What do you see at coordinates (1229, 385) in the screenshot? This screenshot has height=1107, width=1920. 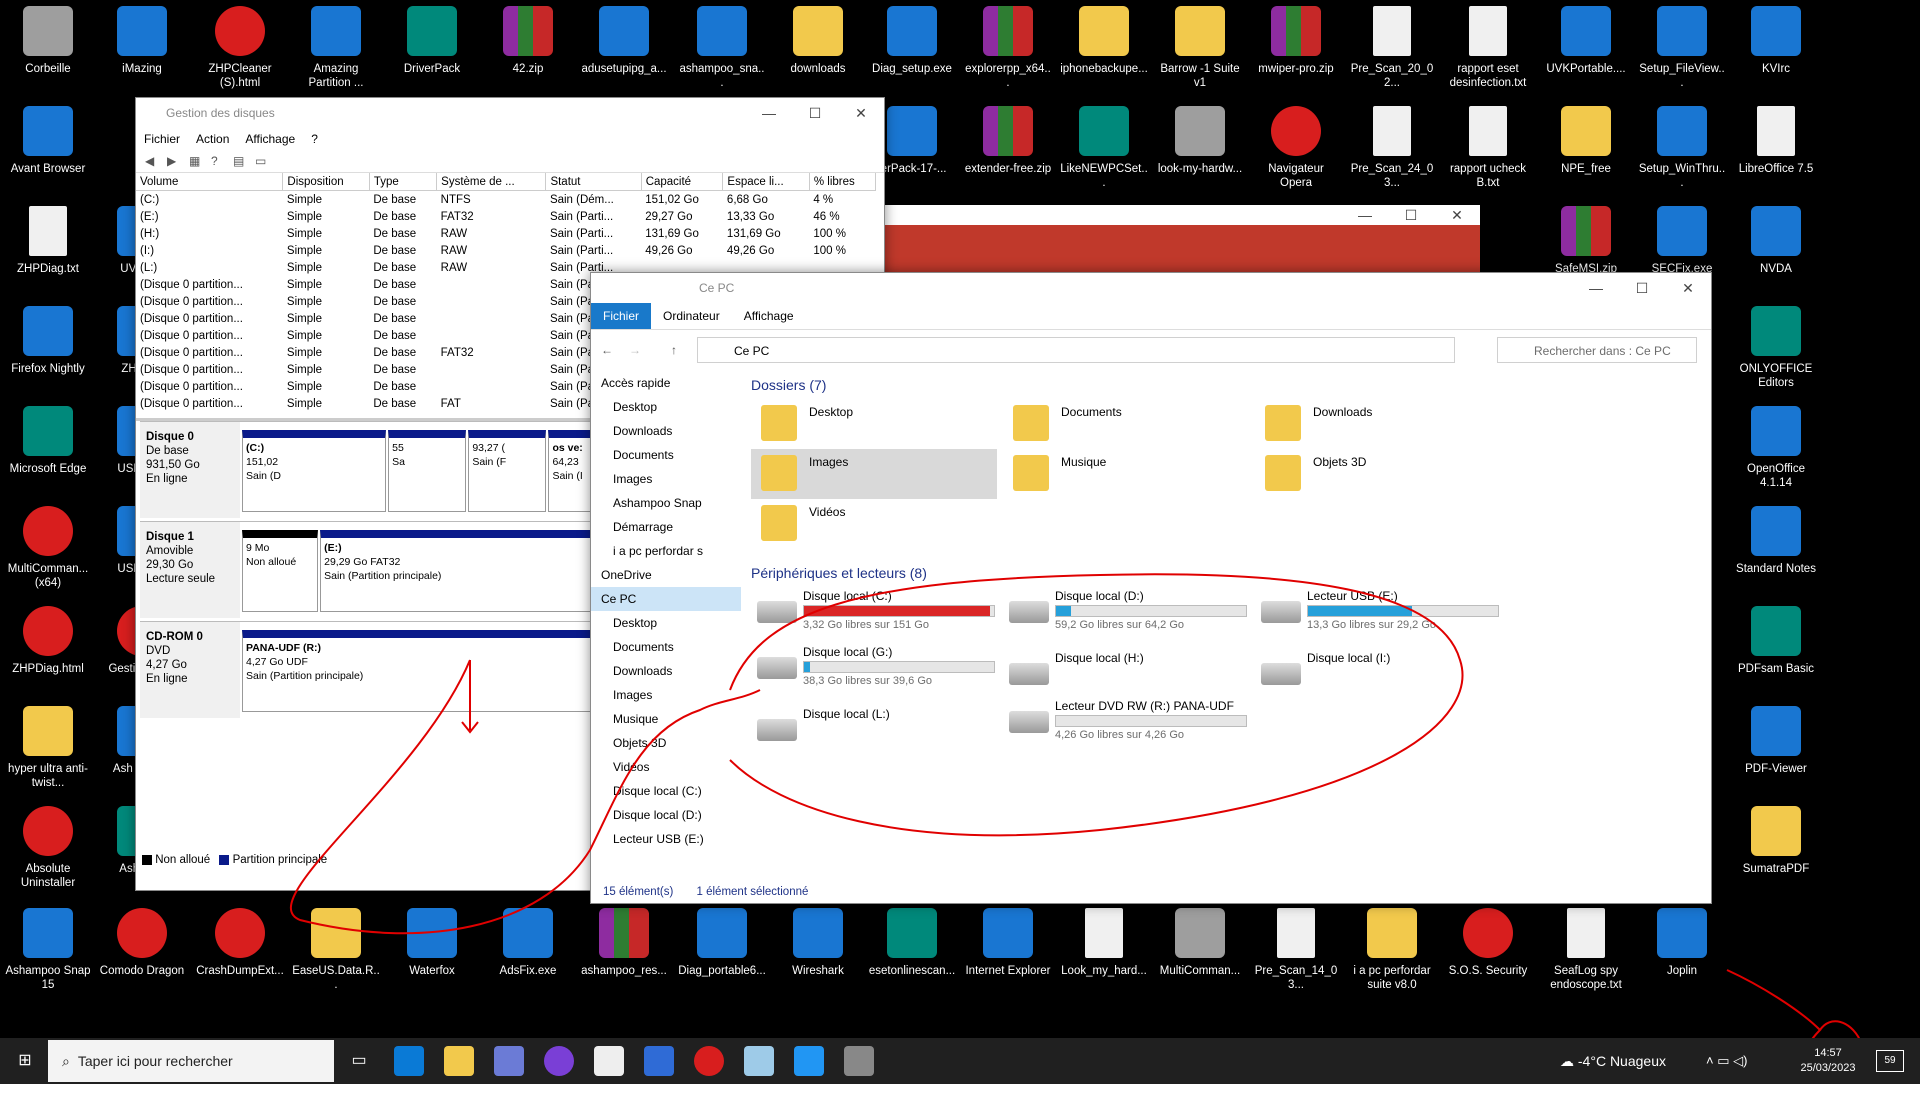 I see `folders-header: Dossiers (7)` at bounding box center [1229, 385].